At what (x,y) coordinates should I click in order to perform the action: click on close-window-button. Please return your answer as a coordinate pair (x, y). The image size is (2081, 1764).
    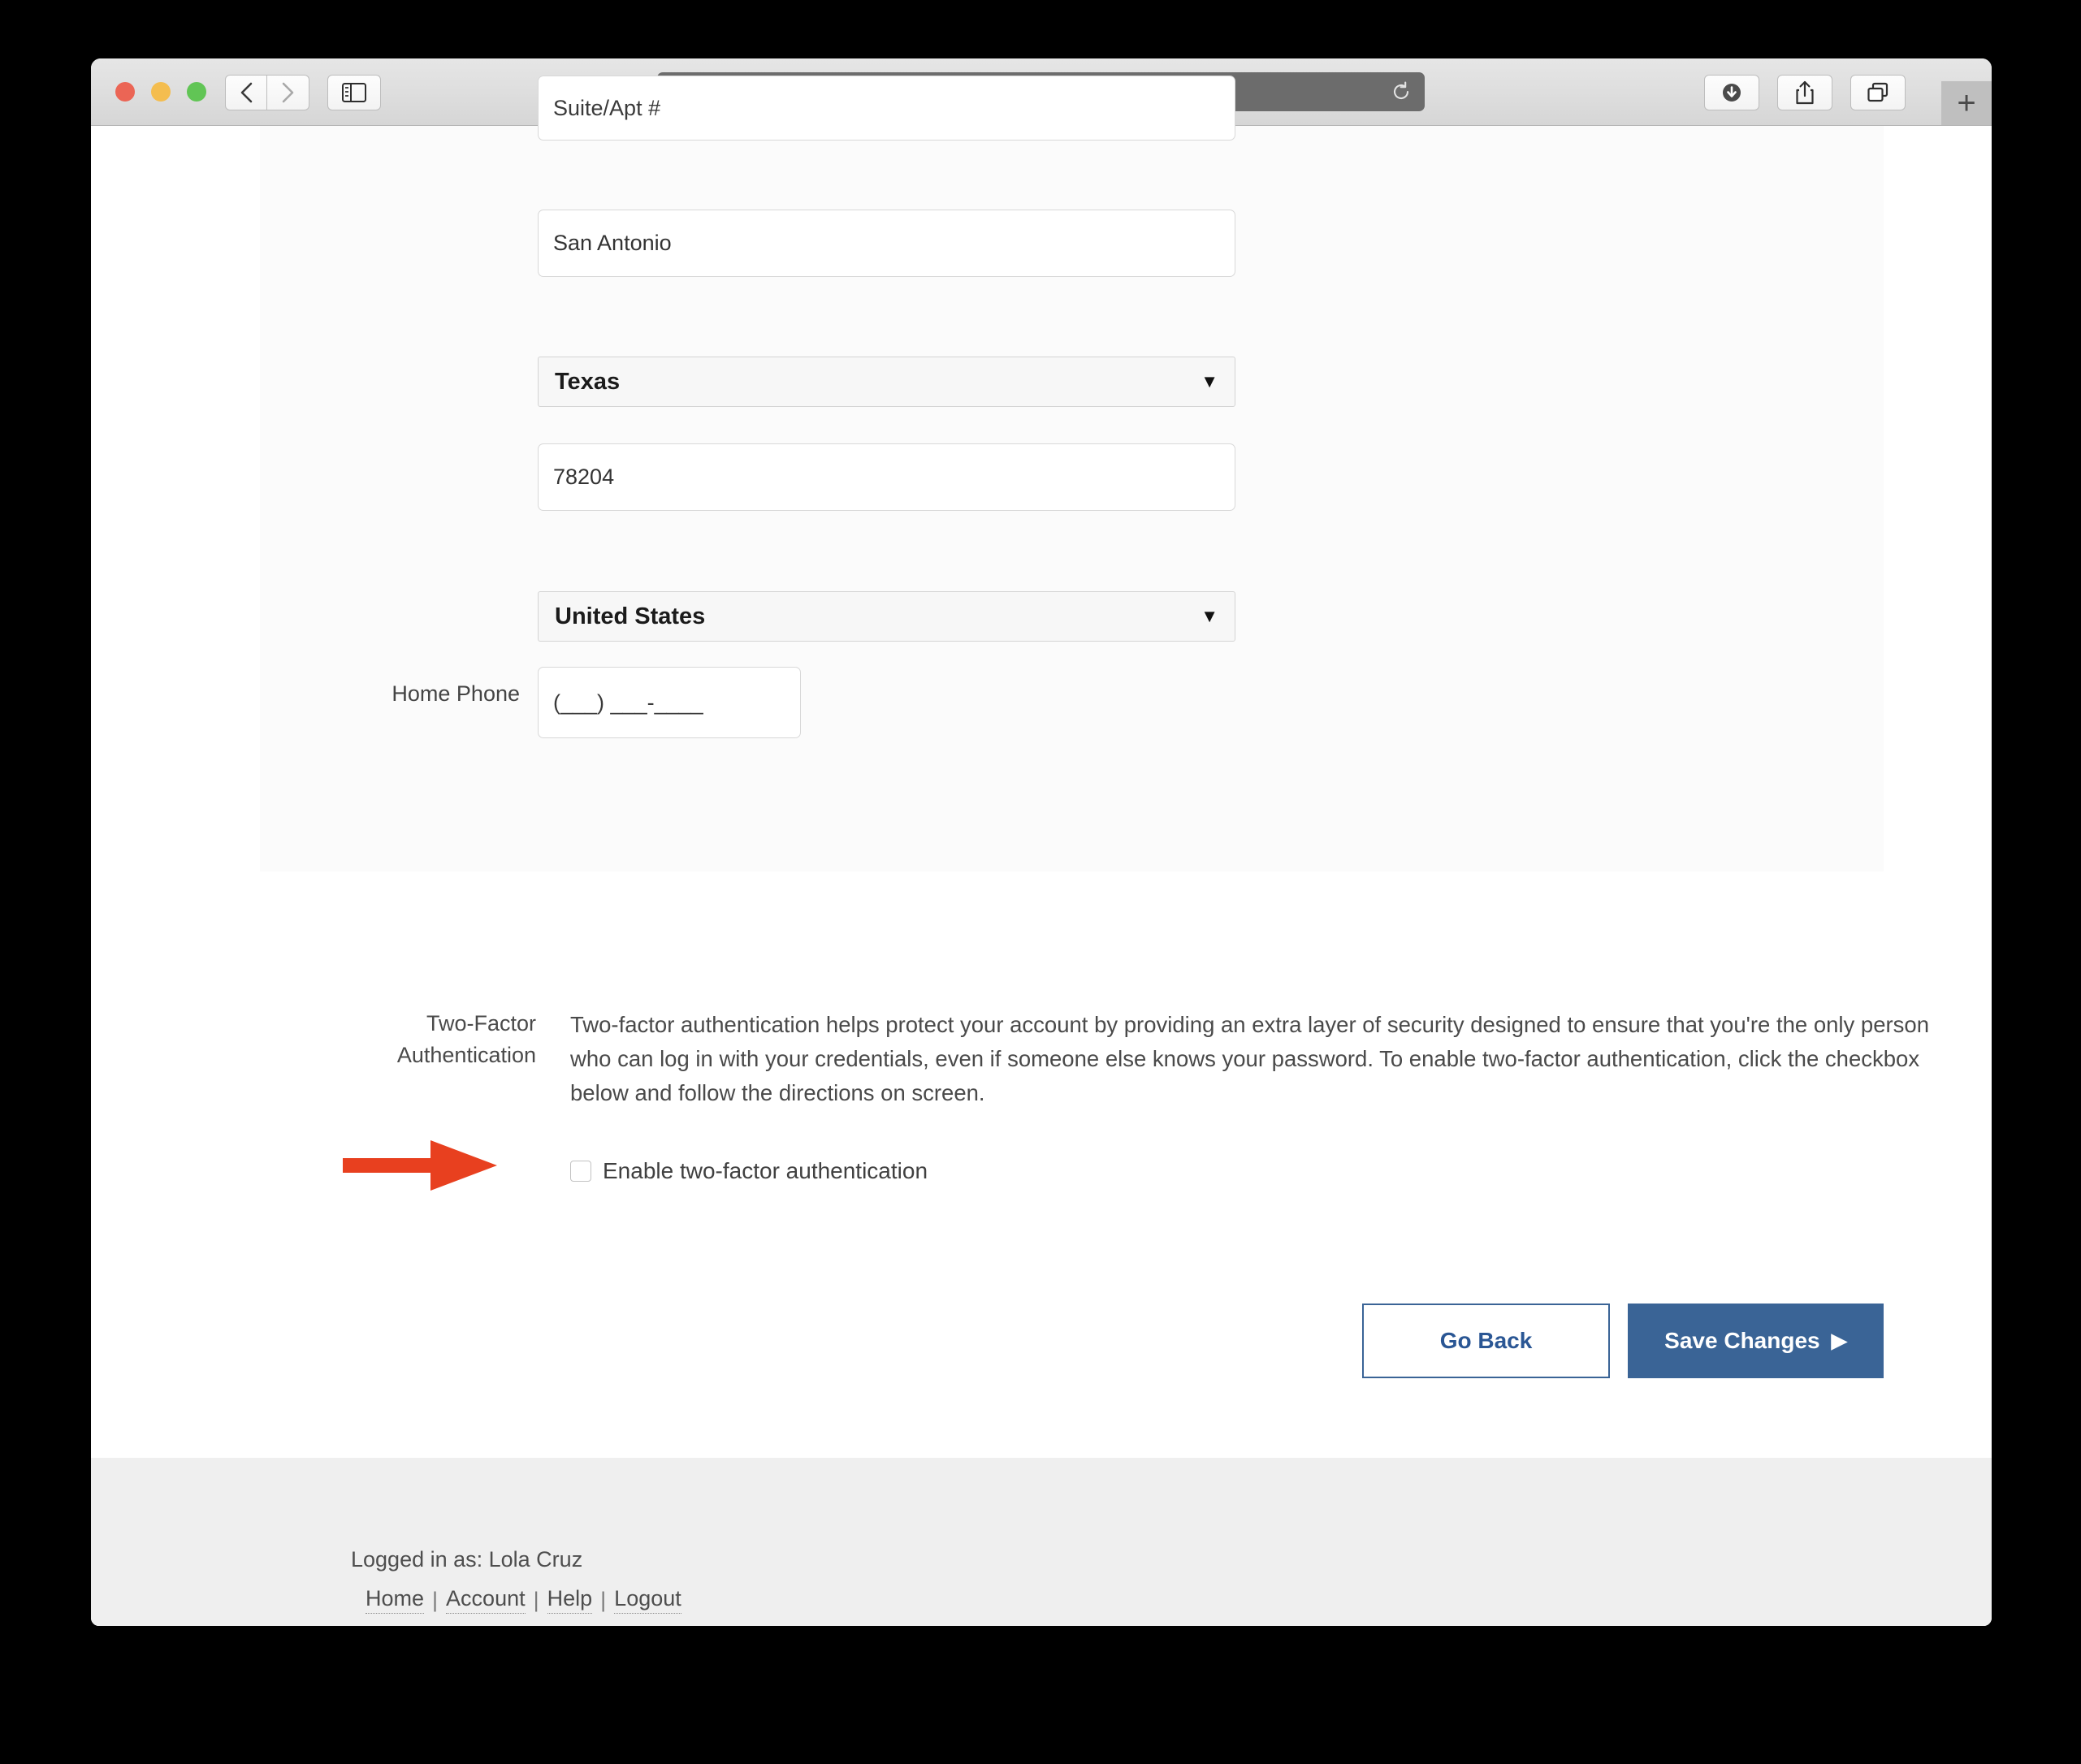
    Looking at the image, I should click on (125, 92).